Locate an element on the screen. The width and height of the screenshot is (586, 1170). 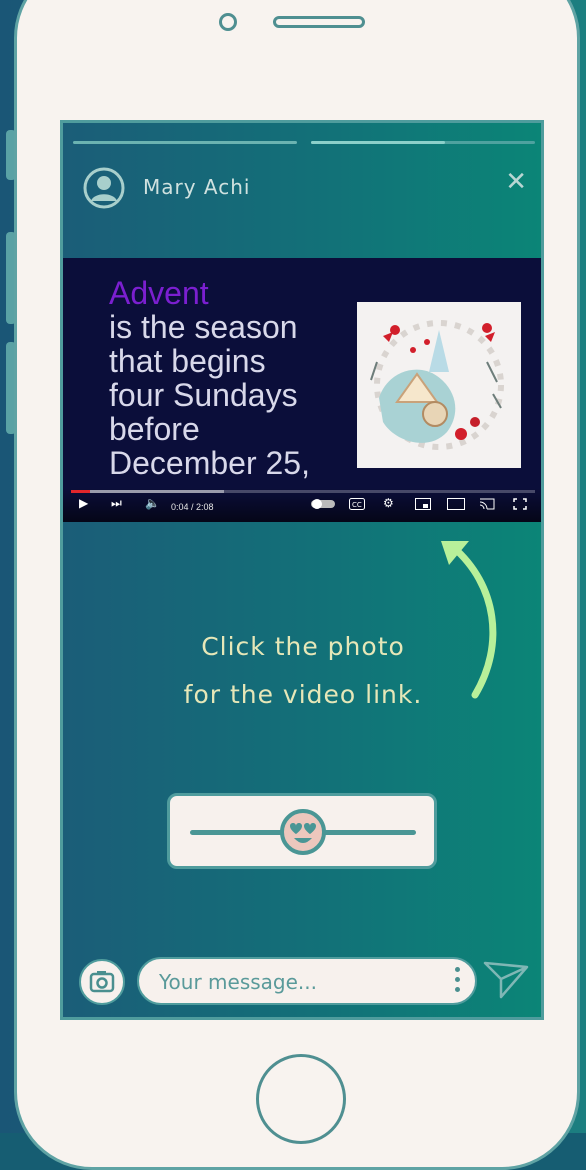
video-heading: Advent is located at coordinates (159, 293).